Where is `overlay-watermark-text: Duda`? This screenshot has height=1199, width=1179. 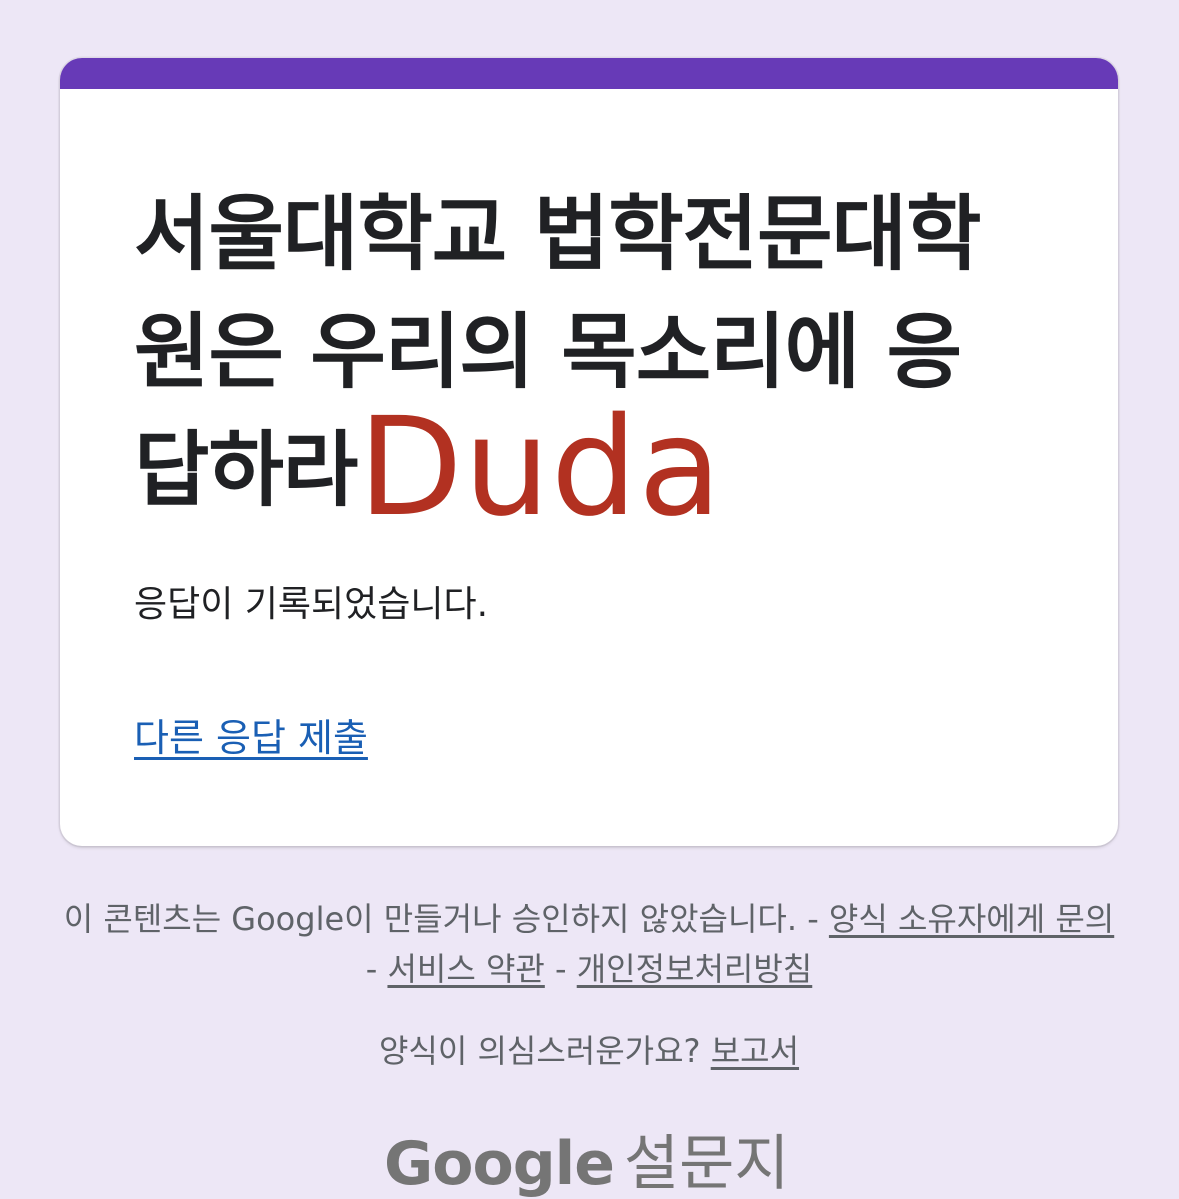 overlay-watermark-text: Duda is located at coordinates (540, 468).